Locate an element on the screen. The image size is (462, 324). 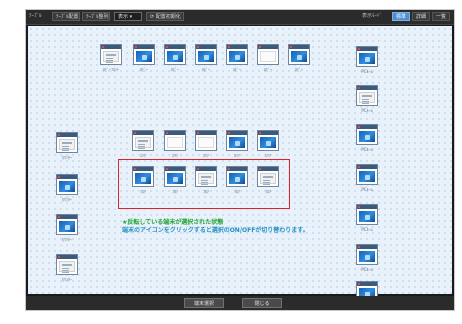
tab-detail: 詳細 is located at coordinates (421, 16).